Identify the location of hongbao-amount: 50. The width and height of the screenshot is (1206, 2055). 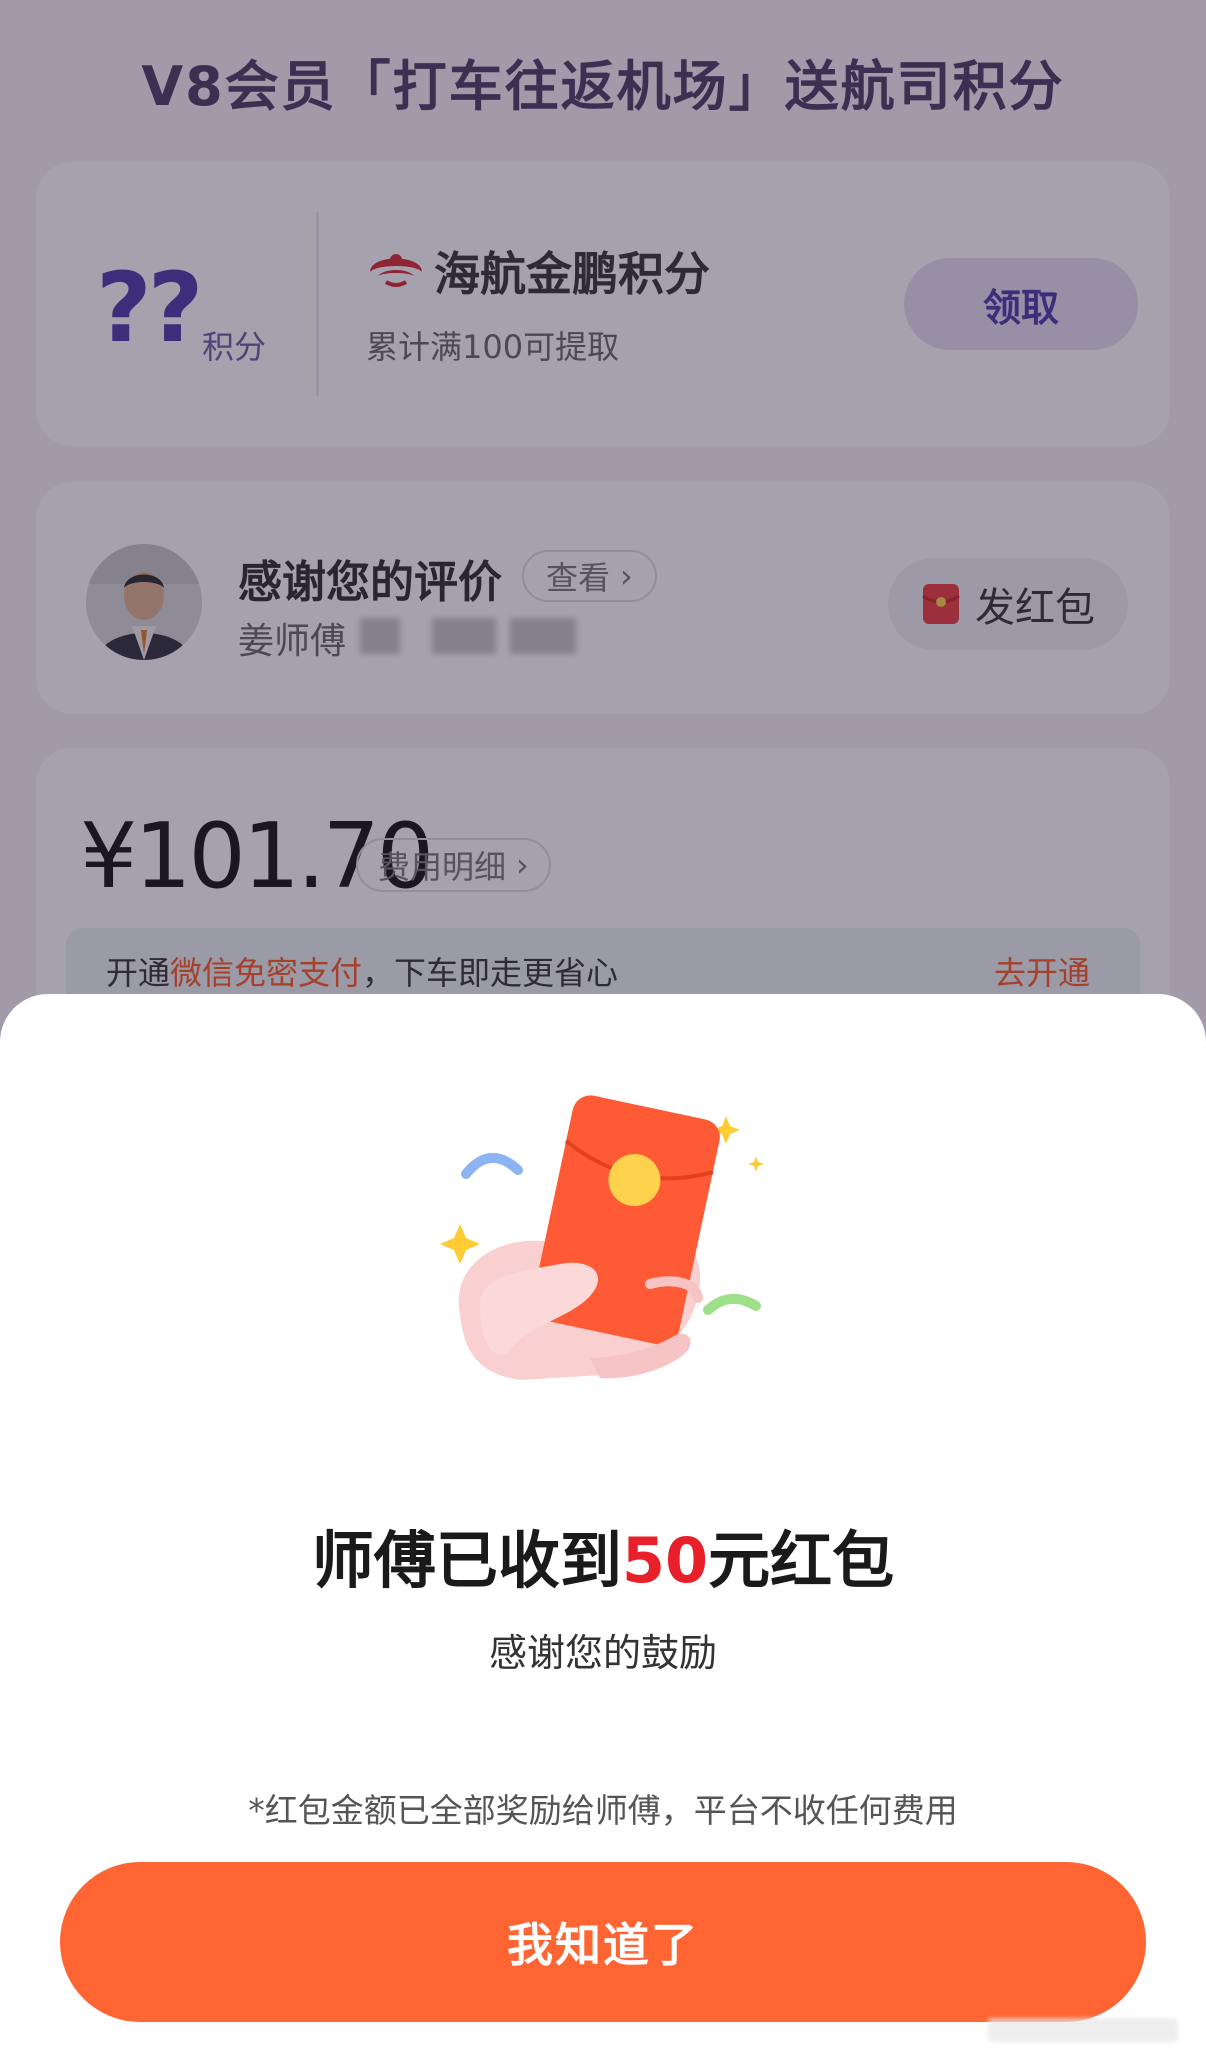
(665, 1560).